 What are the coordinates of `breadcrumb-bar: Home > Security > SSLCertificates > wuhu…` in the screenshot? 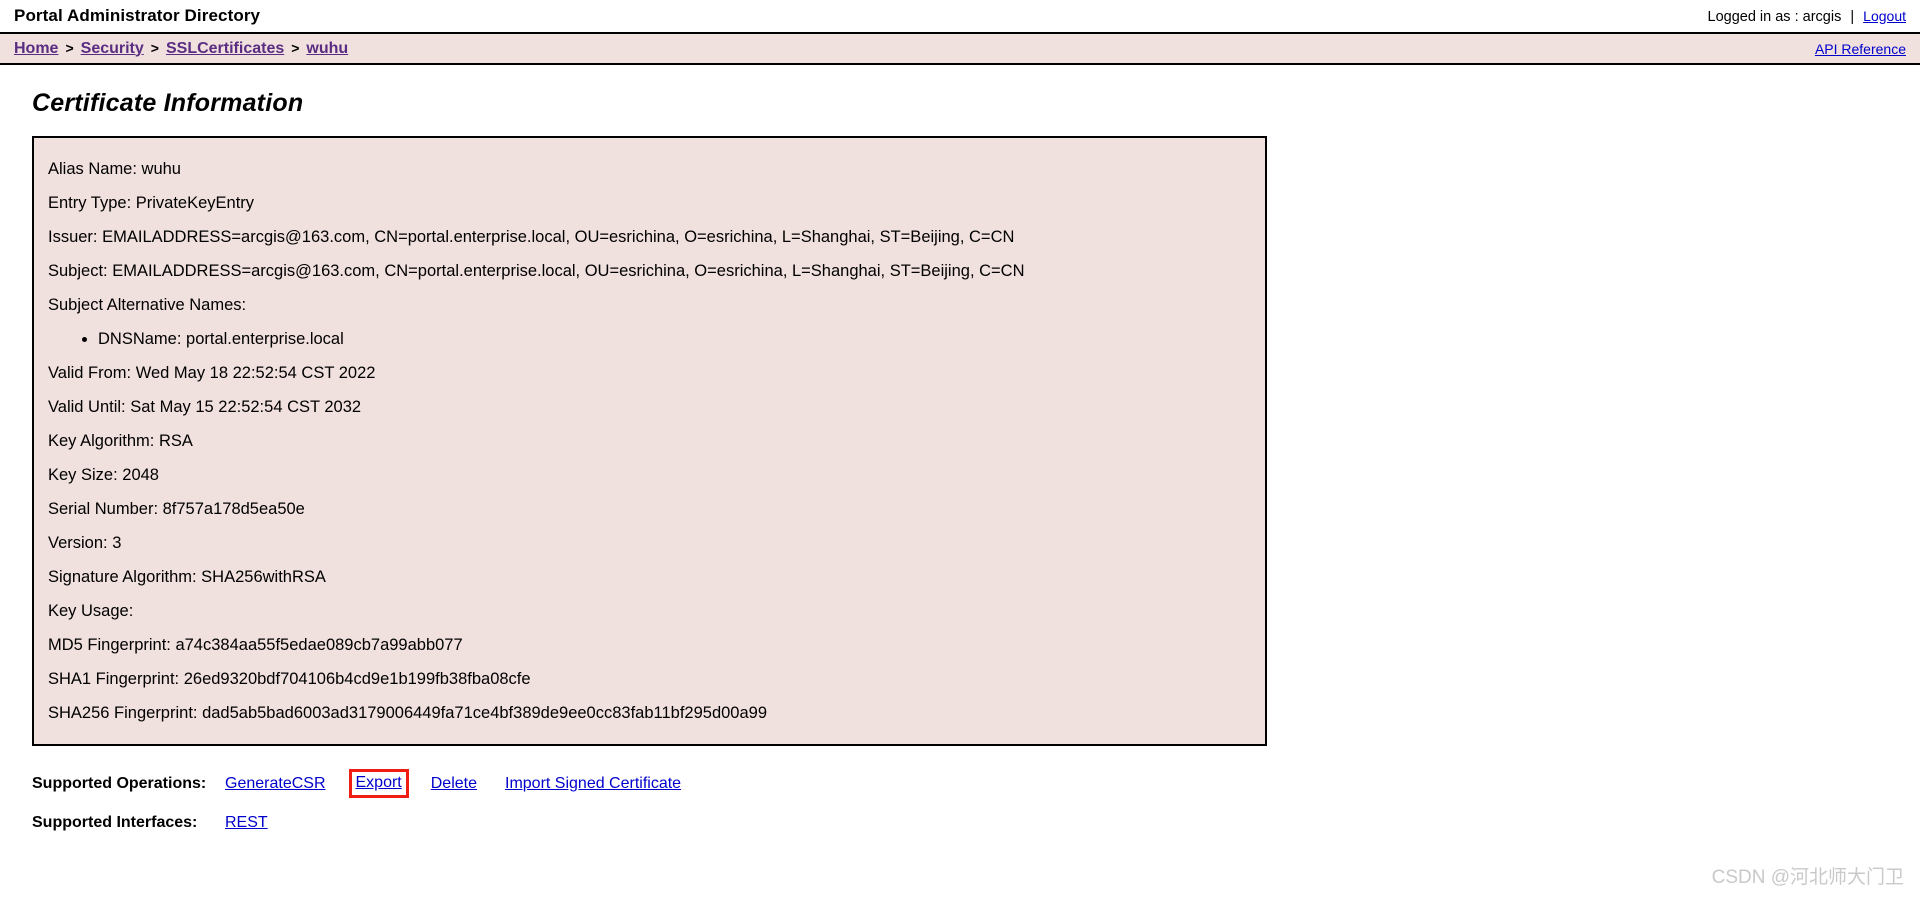 It's located at (960, 49).